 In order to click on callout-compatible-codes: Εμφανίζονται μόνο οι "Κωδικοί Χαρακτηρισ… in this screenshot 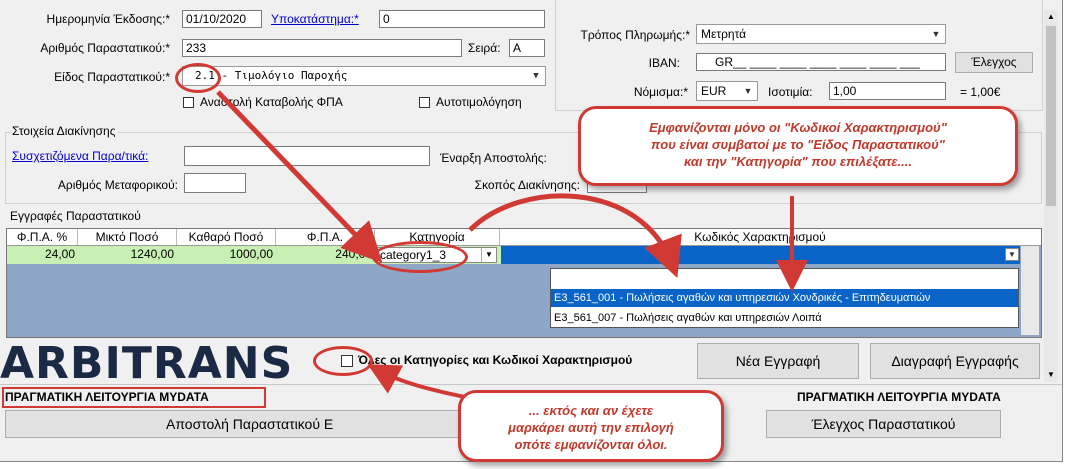, I will do `click(798, 146)`.